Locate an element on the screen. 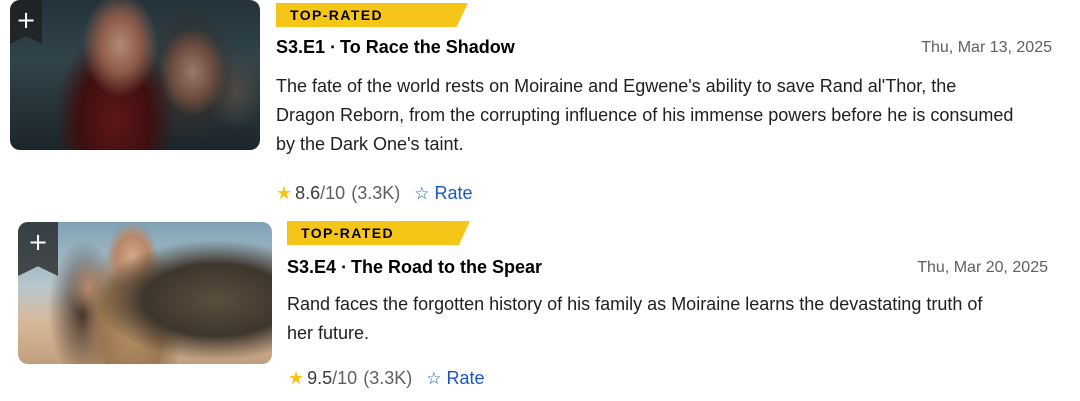  episode-image is located at coordinates (135, 75).